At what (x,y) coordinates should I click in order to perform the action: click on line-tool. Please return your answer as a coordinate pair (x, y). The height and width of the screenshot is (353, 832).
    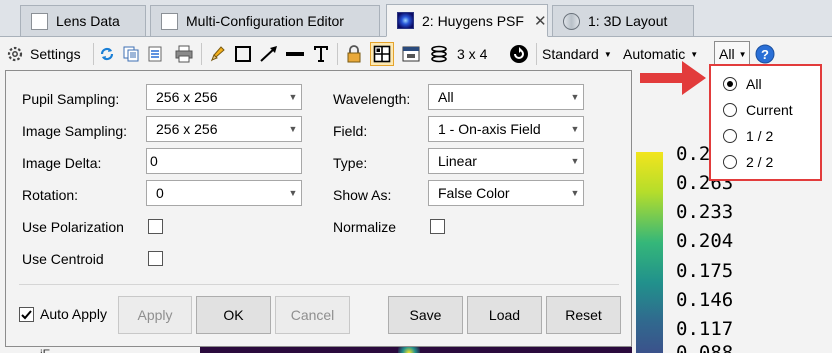
    Looking at the image, I should click on (295, 54).